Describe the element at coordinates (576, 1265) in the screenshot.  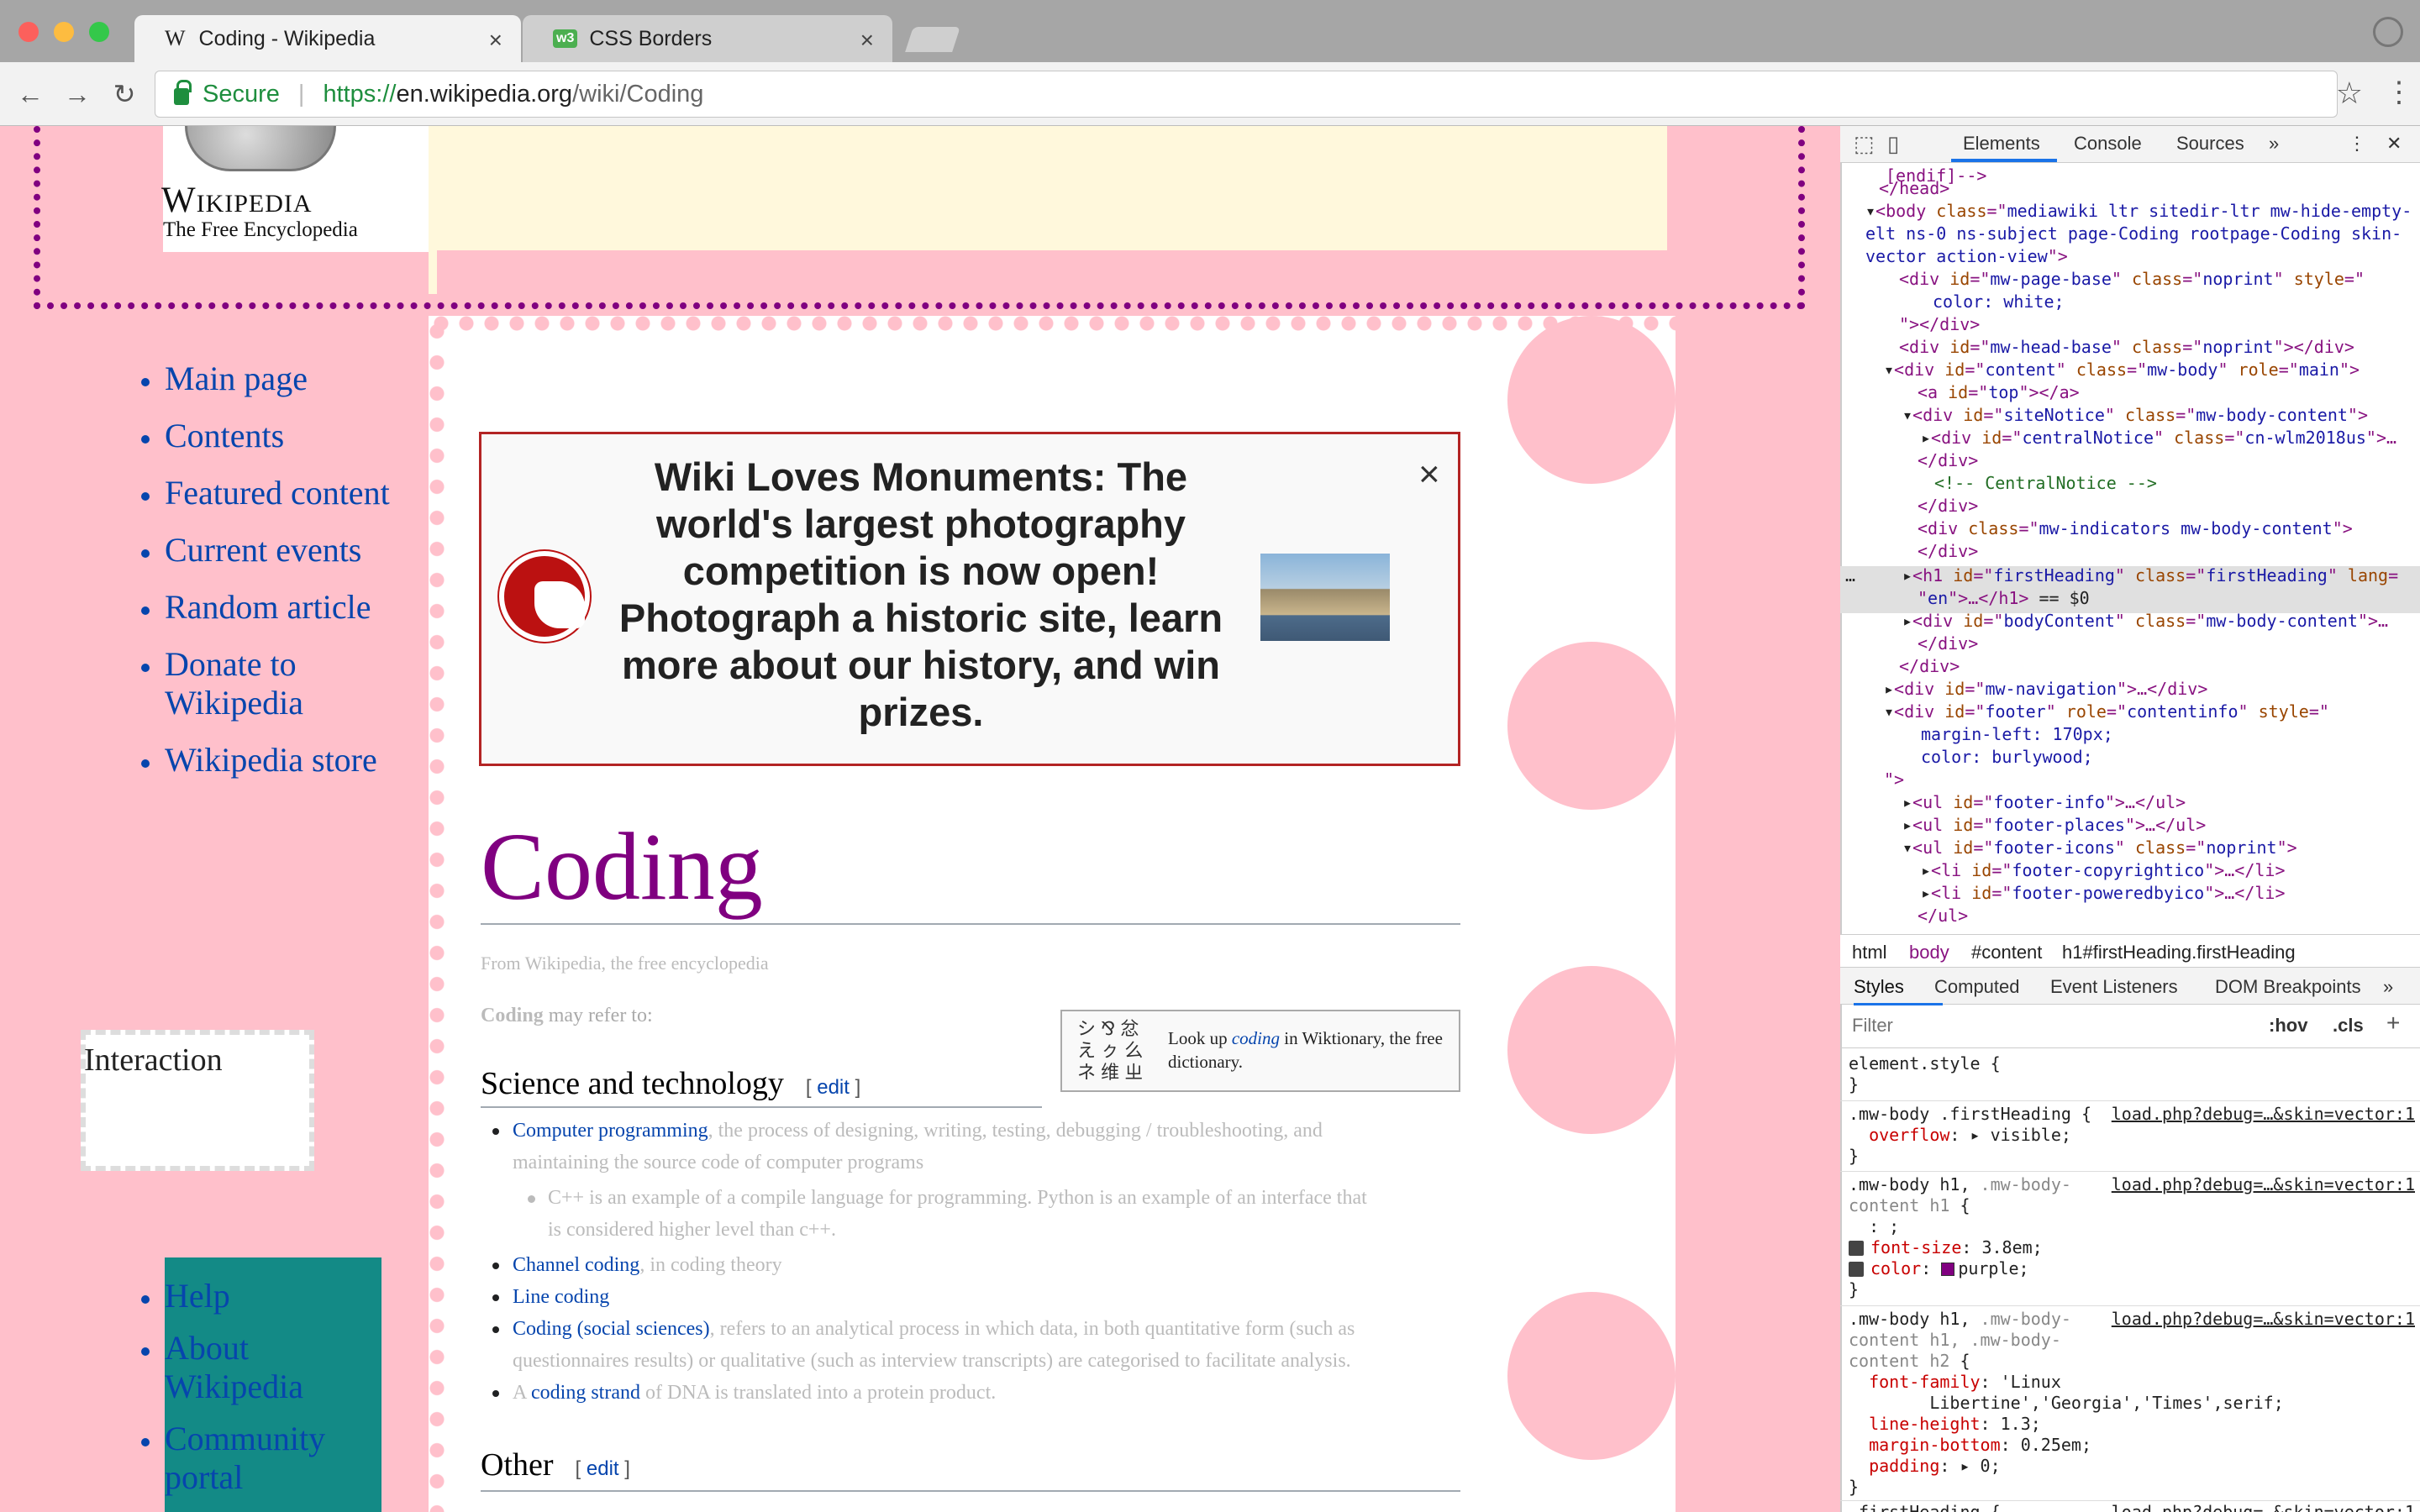
I see `item-link: Channel coding` at that location.